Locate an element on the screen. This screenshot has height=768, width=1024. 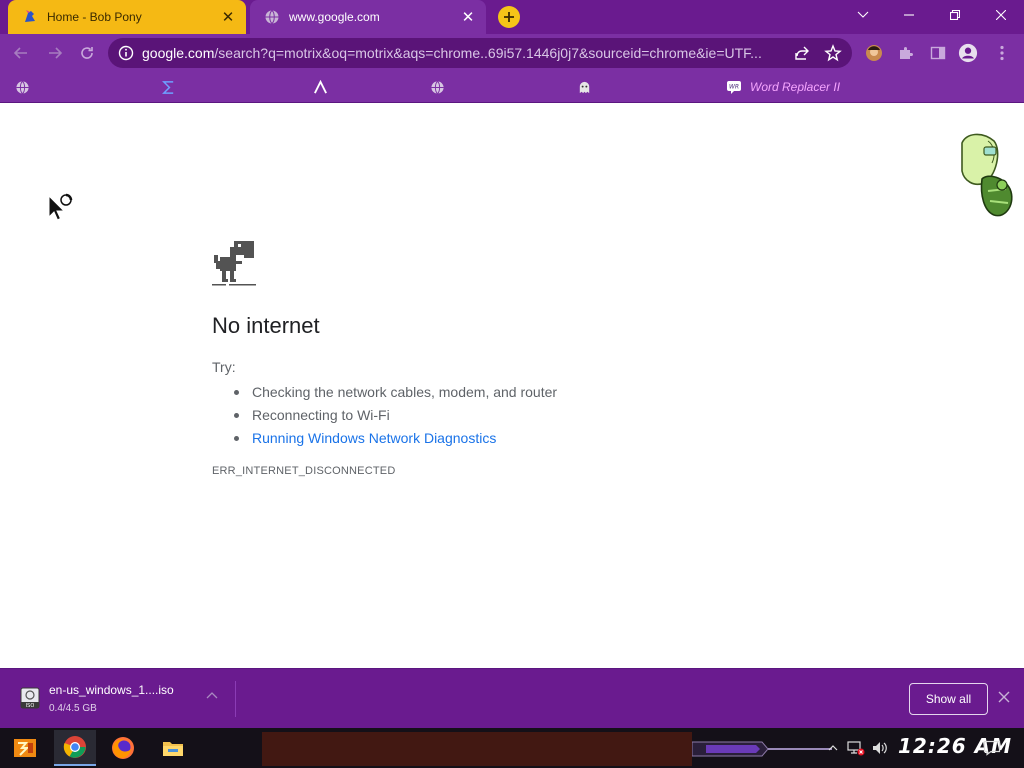
extension-face-icon is located at coordinates (874, 53).